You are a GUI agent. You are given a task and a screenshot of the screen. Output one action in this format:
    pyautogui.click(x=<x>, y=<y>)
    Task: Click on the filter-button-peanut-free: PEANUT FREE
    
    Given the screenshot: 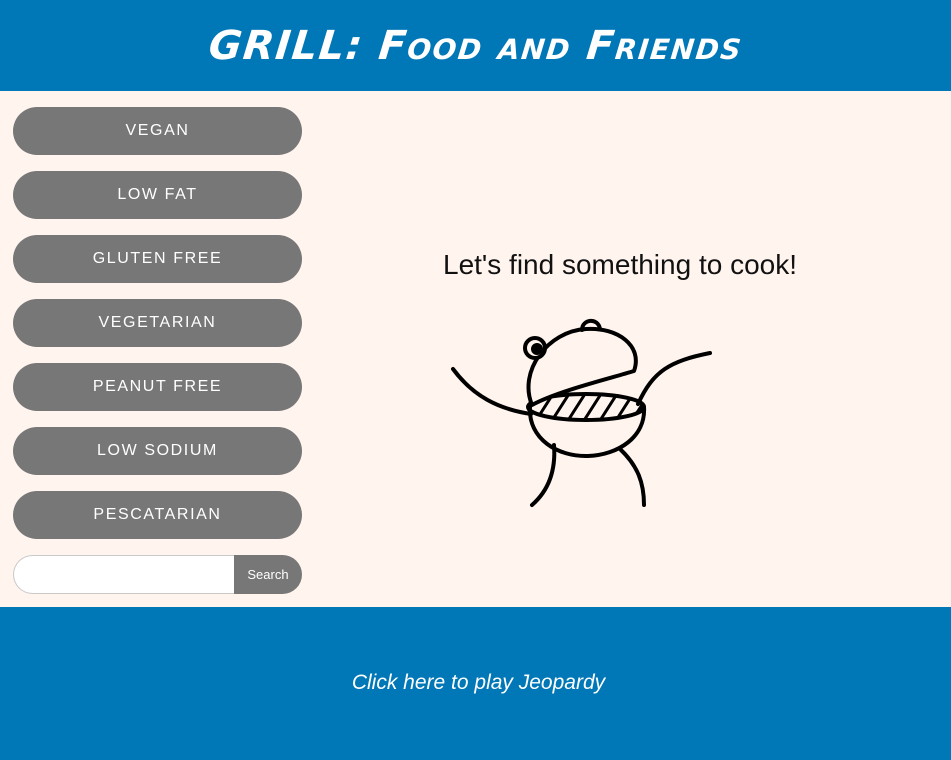 What is the action you would take?
    pyautogui.click(x=157, y=387)
    